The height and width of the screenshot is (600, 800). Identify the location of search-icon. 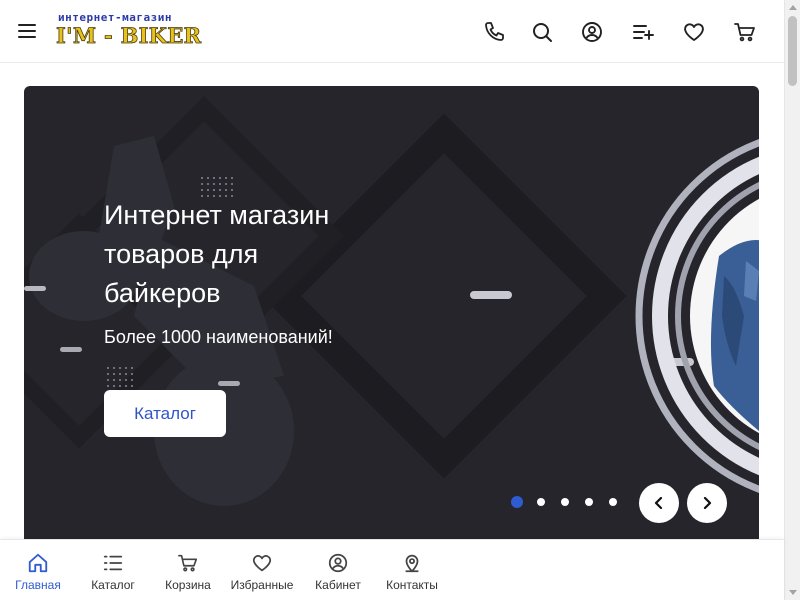
(542, 32).